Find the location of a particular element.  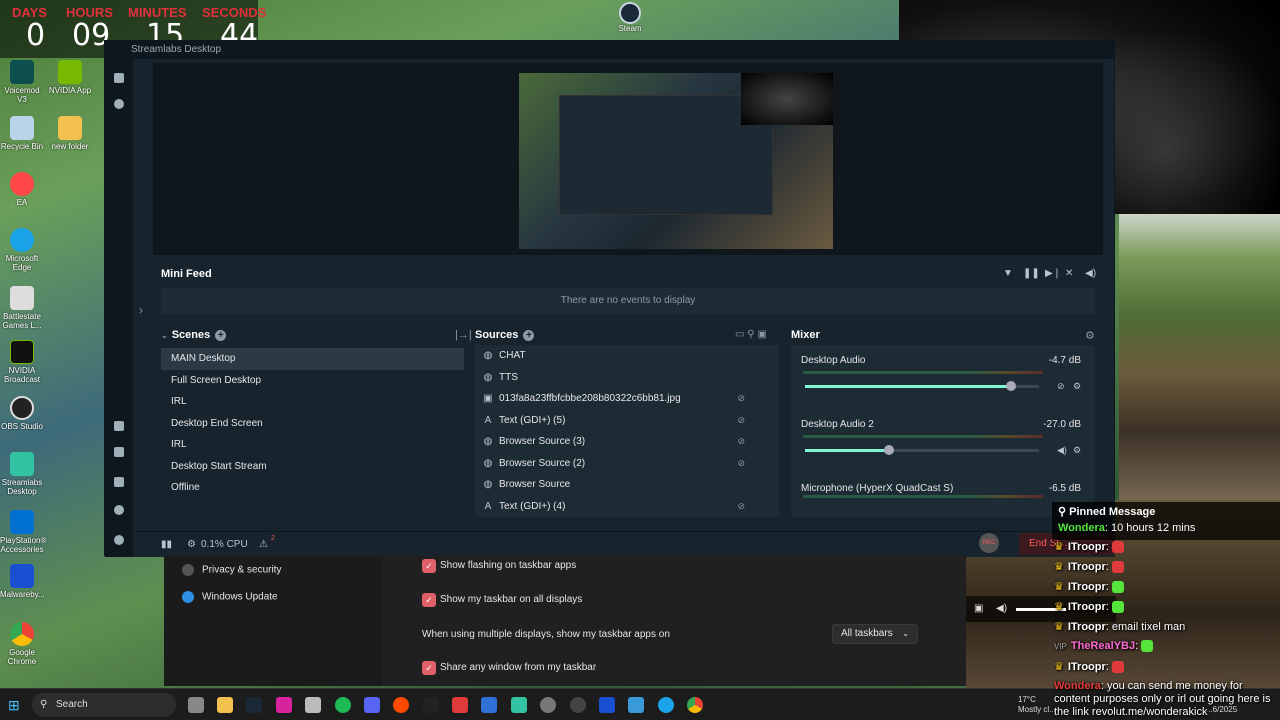

streamlabs-taskbar-icon is located at coordinates (519, 705).